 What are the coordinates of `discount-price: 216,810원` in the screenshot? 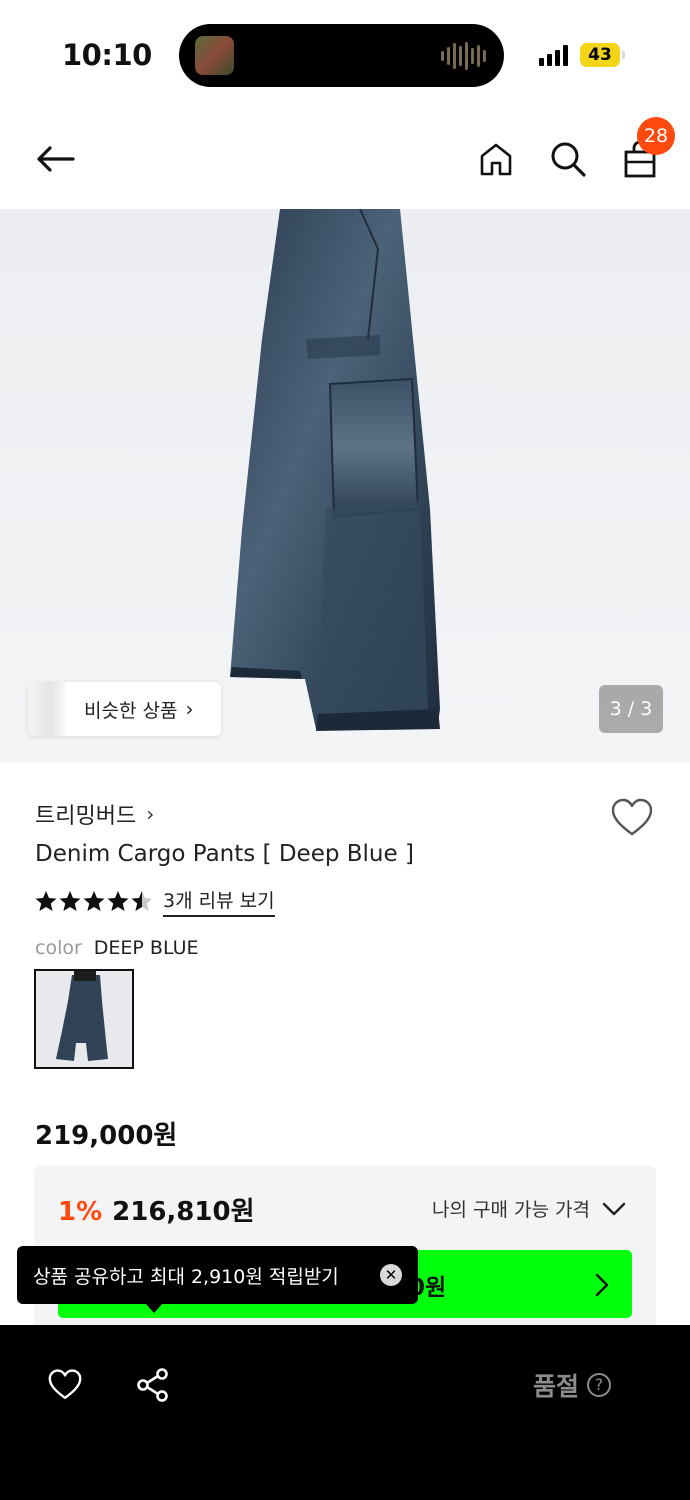 It's located at (183, 1212).